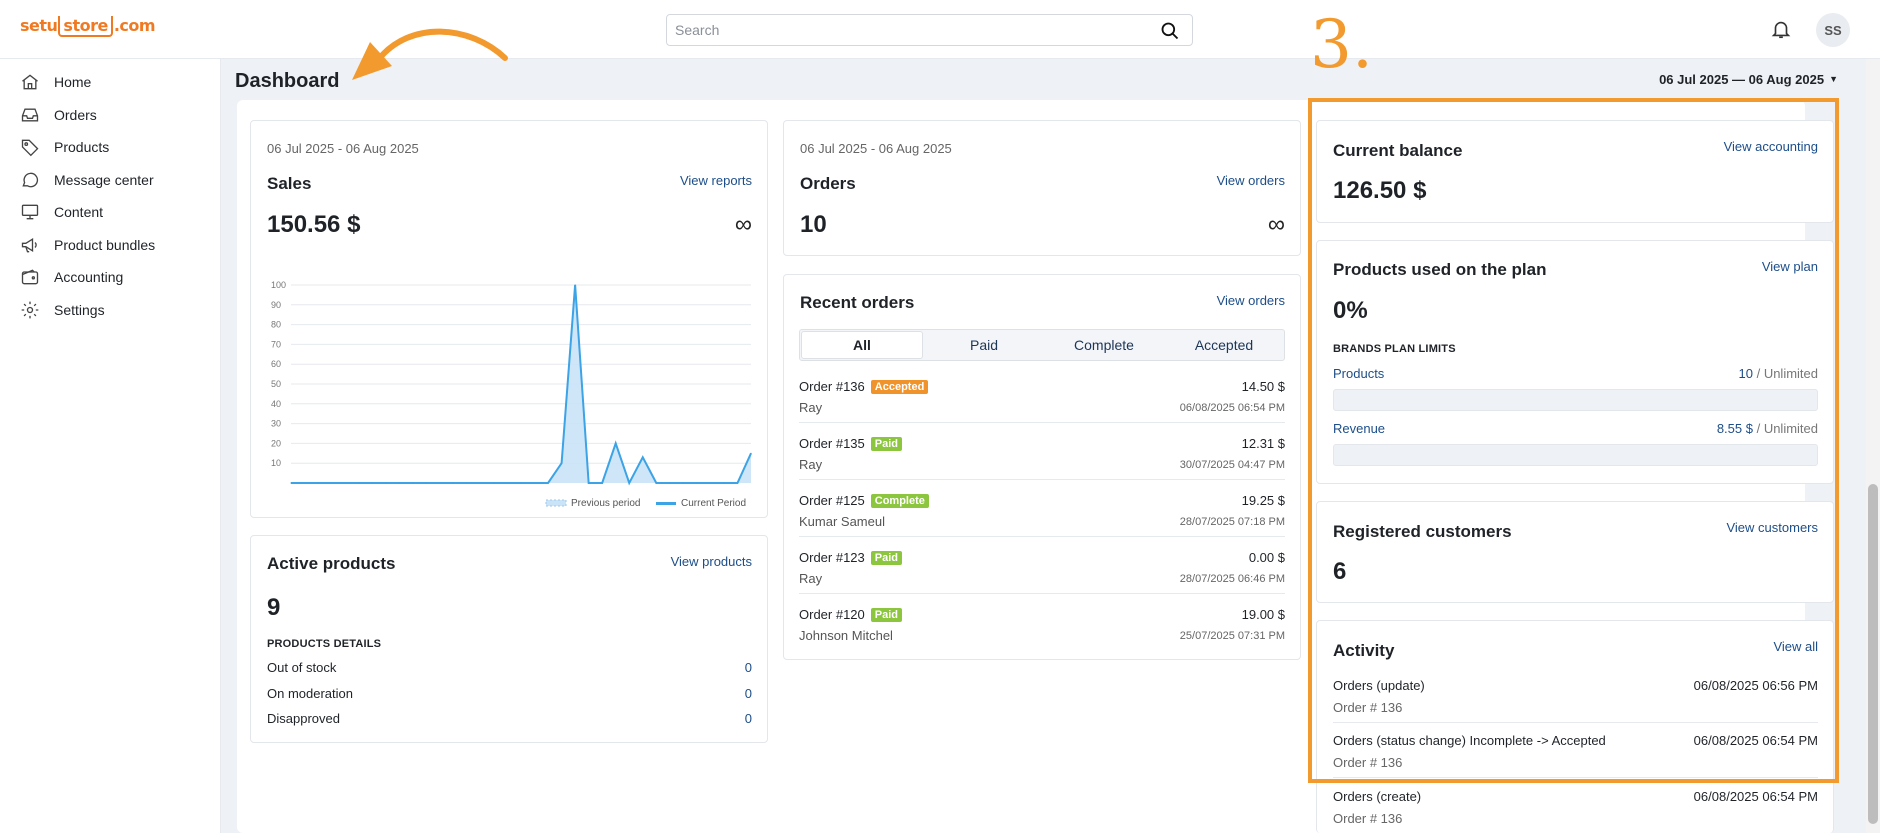 This screenshot has height=833, width=1880. I want to click on date-range-label: 06 Jul 2025 — 06 Aug 2025, so click(1742, 79).